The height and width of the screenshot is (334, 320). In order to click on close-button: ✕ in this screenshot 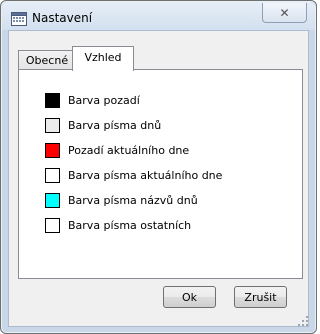, I will do `click(284, 13)`.